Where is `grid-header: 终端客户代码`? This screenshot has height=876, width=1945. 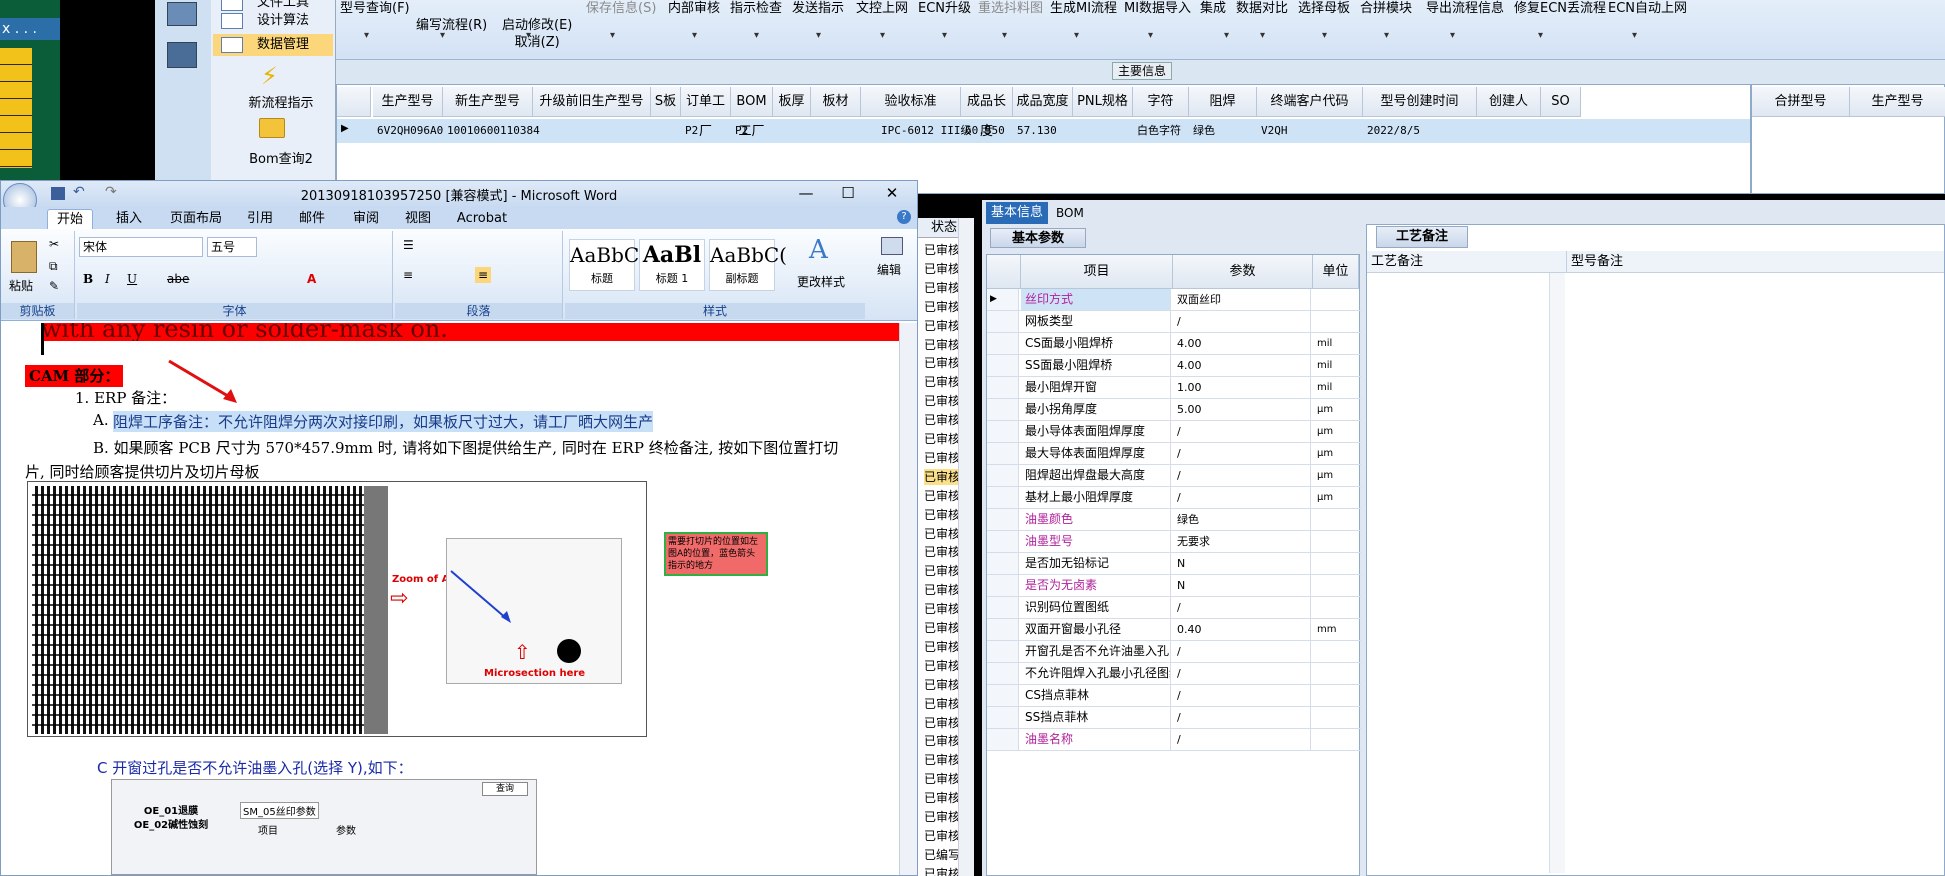
grid-header: 终端客户代码 is located at coordinates (1310, 102).